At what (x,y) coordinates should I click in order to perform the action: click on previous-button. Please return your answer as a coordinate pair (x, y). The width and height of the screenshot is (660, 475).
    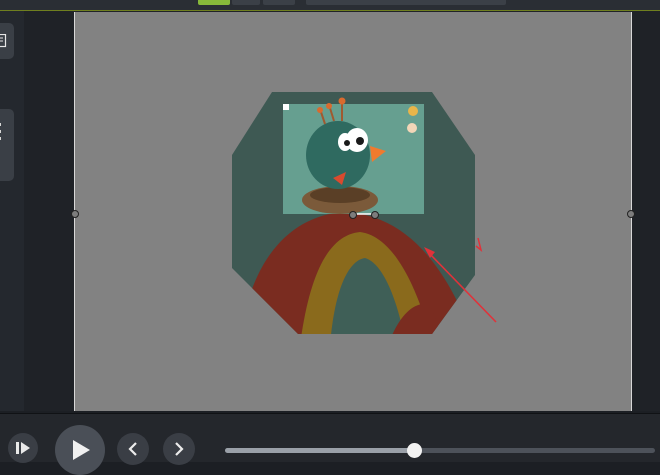
    Looking at the image, I should click on (133, 449).